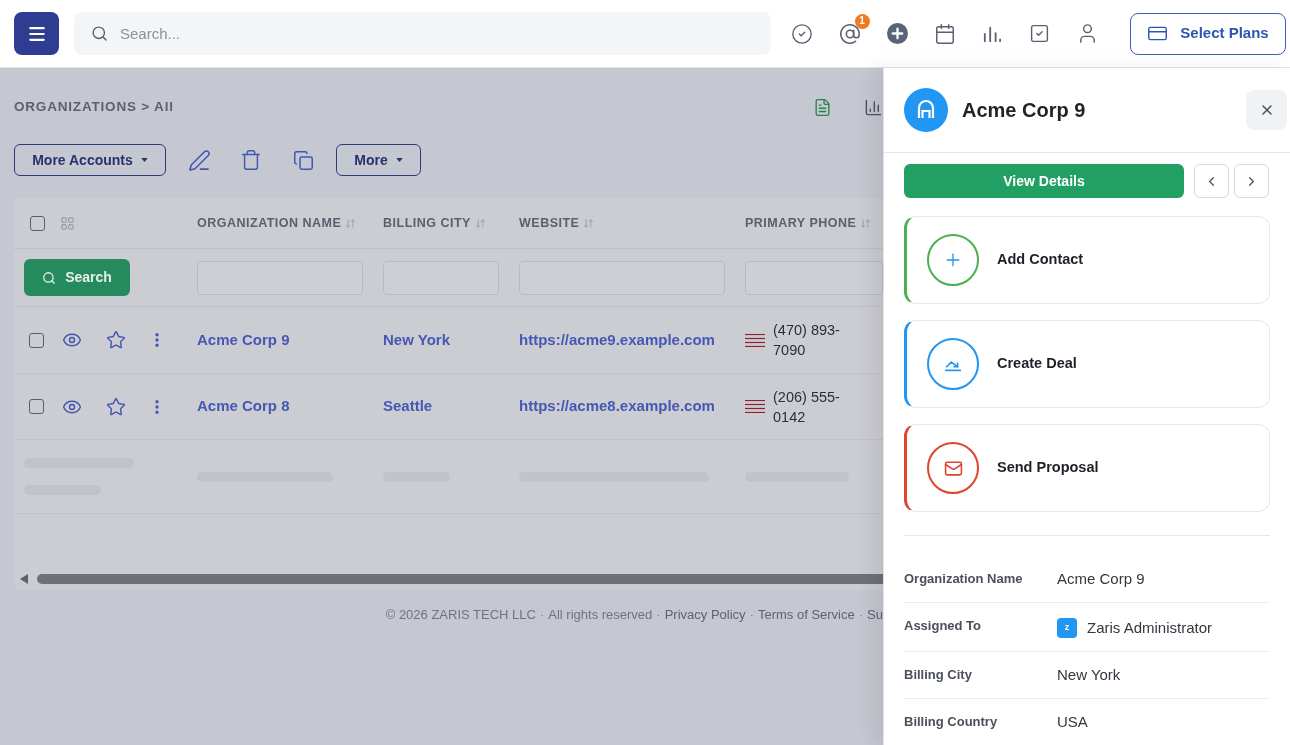 This screenshot has width=1290, height=745. I want to click on at-sign-icon, so click(849, 33).